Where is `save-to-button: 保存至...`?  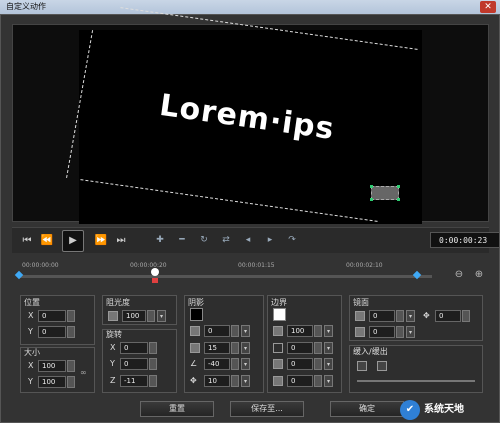
save-to-button: 保存至... is located at coordinates (267, 409).